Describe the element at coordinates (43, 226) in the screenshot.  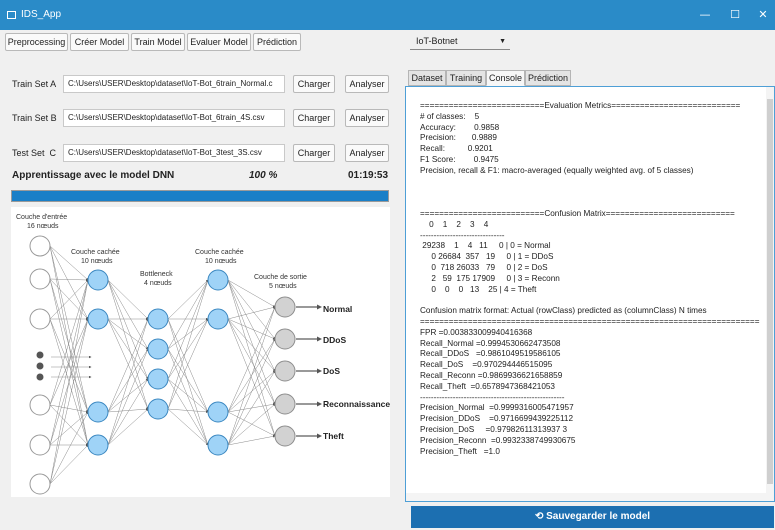
I see `input-layer-count: 16 nœuds` at that location.